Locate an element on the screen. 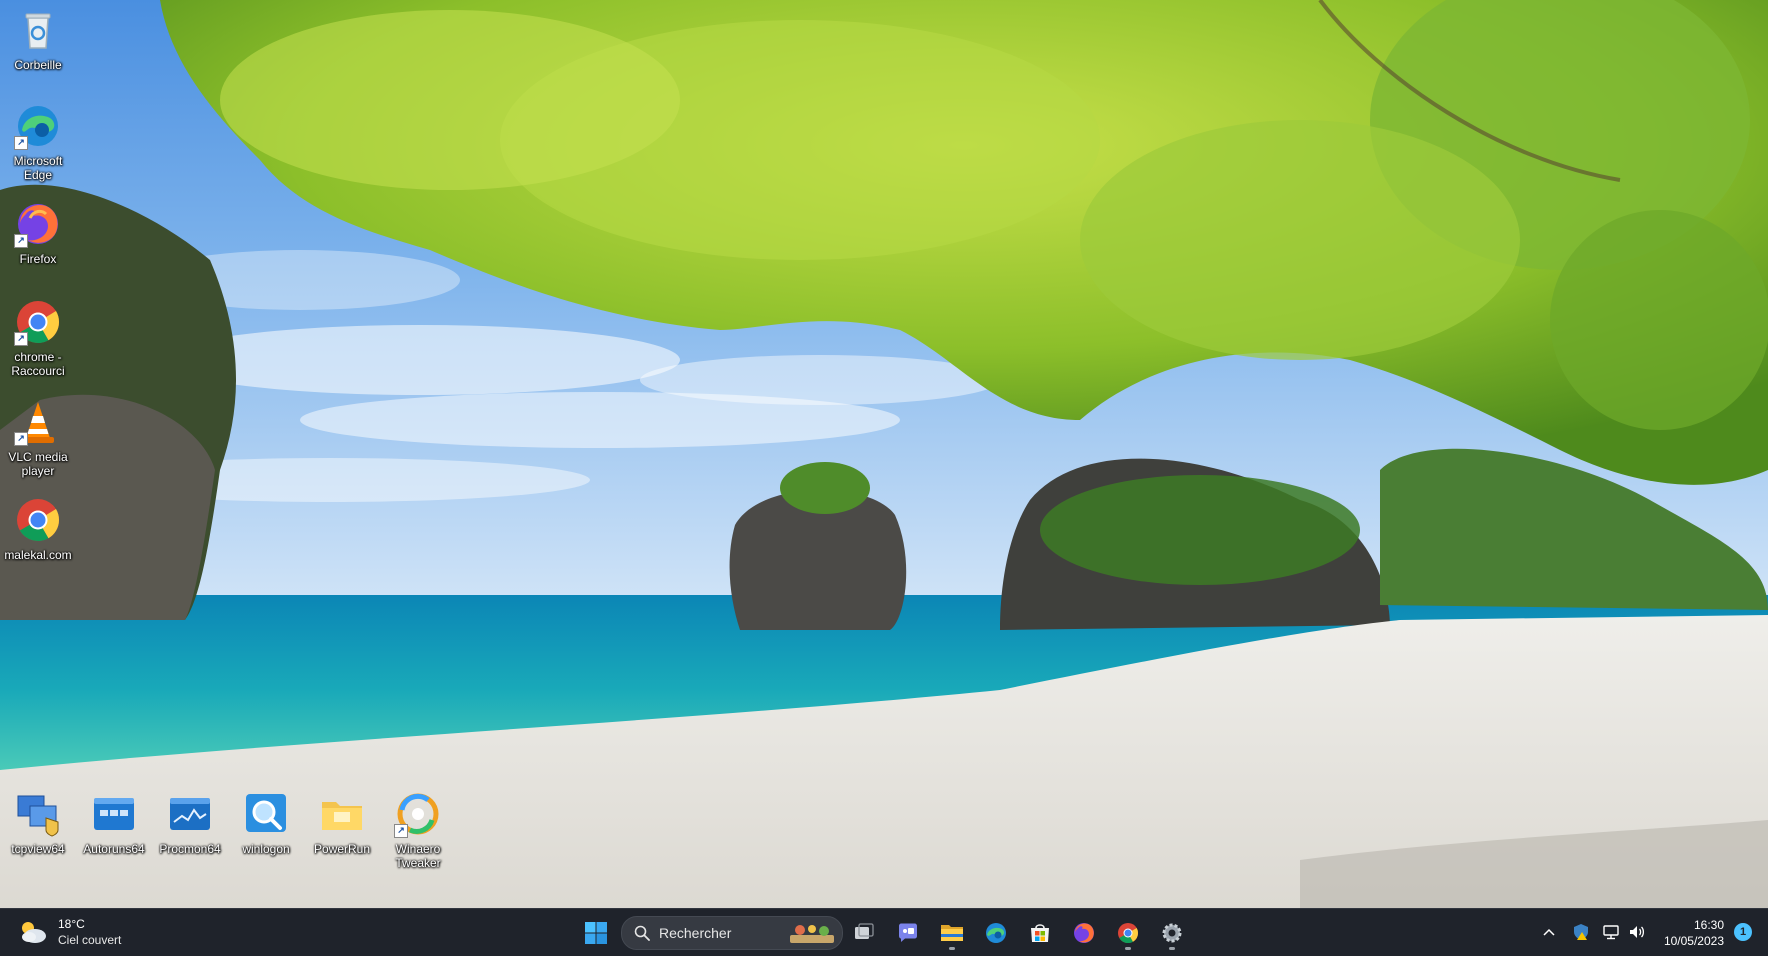 The height and width of the screenshot is (956, 1768). clock: 16:30 10/05/2023 is located at coordinates (1694, 933).